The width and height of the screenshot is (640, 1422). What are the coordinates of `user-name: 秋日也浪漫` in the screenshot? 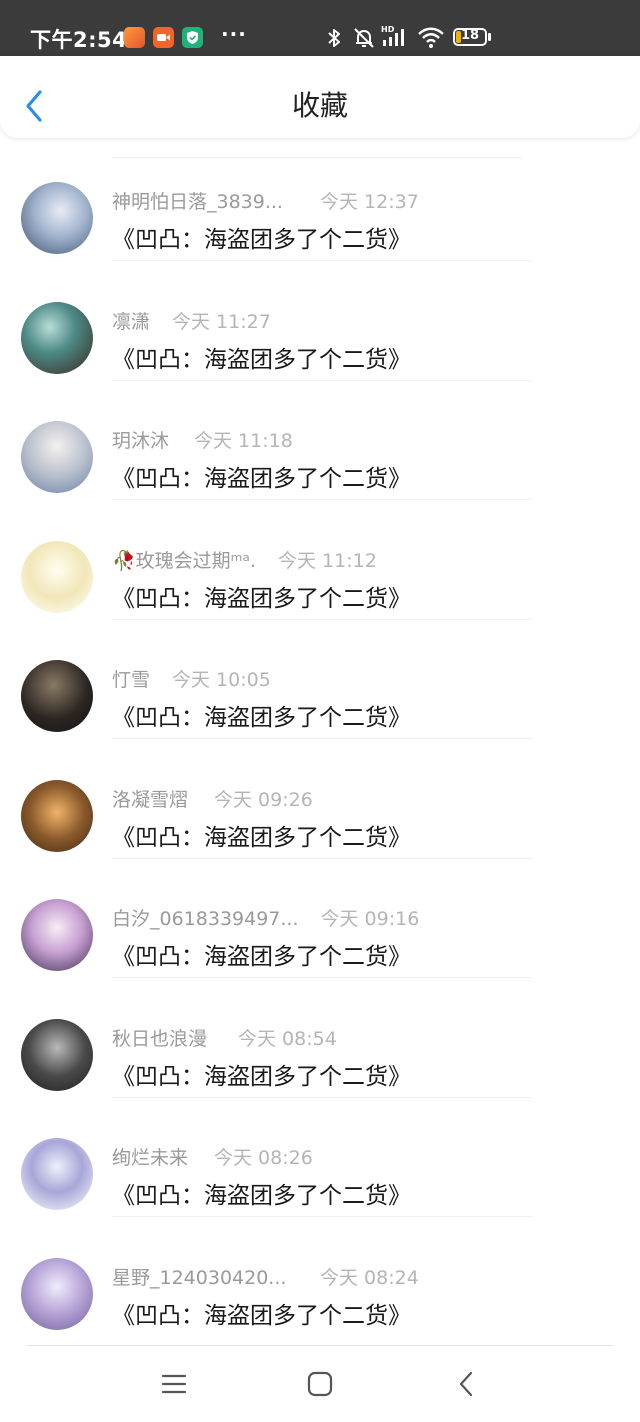 It's located at (164, 1037).